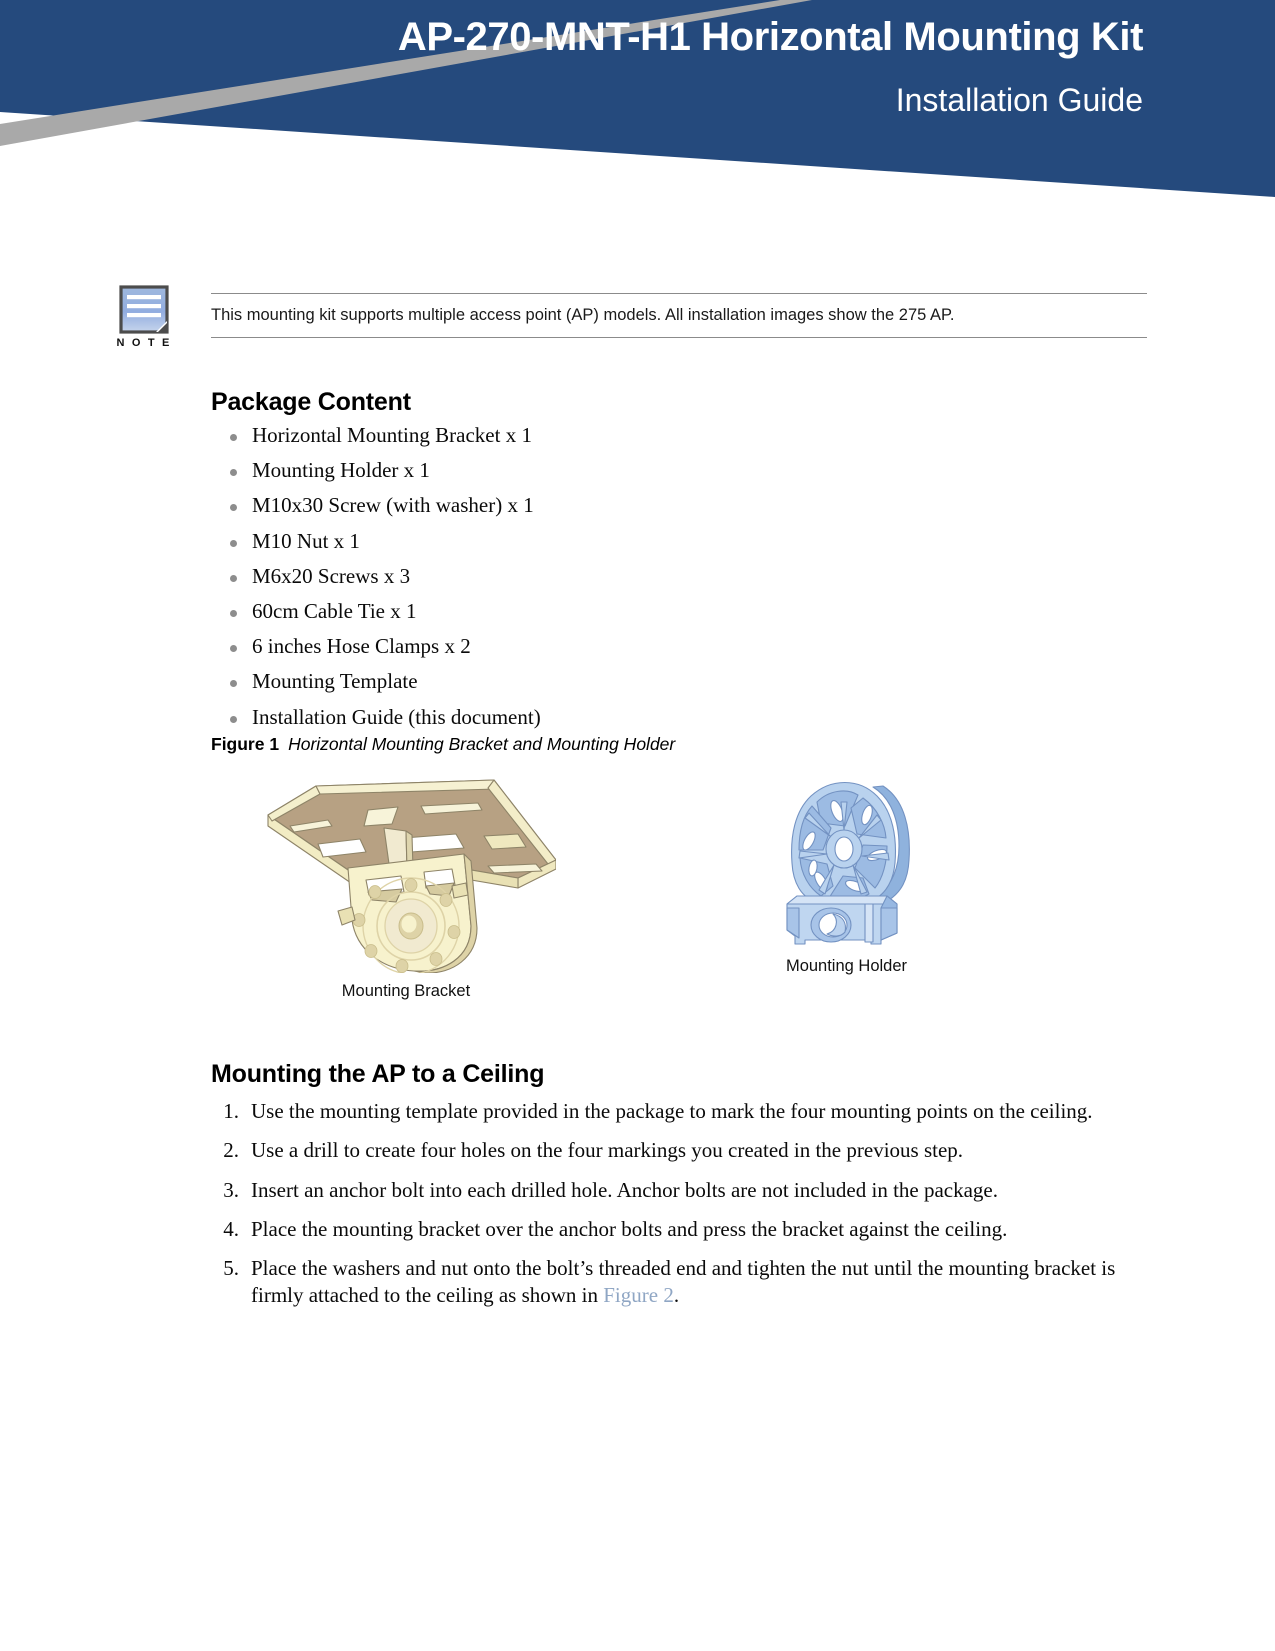 The width and height of the screenshot is (1275, 1651). What do you see at coordinates (393, 505) in the screenshot?
I see `list-item-label: M10x30 Screw (with washer) x 1` at bounding box center [393, 505].